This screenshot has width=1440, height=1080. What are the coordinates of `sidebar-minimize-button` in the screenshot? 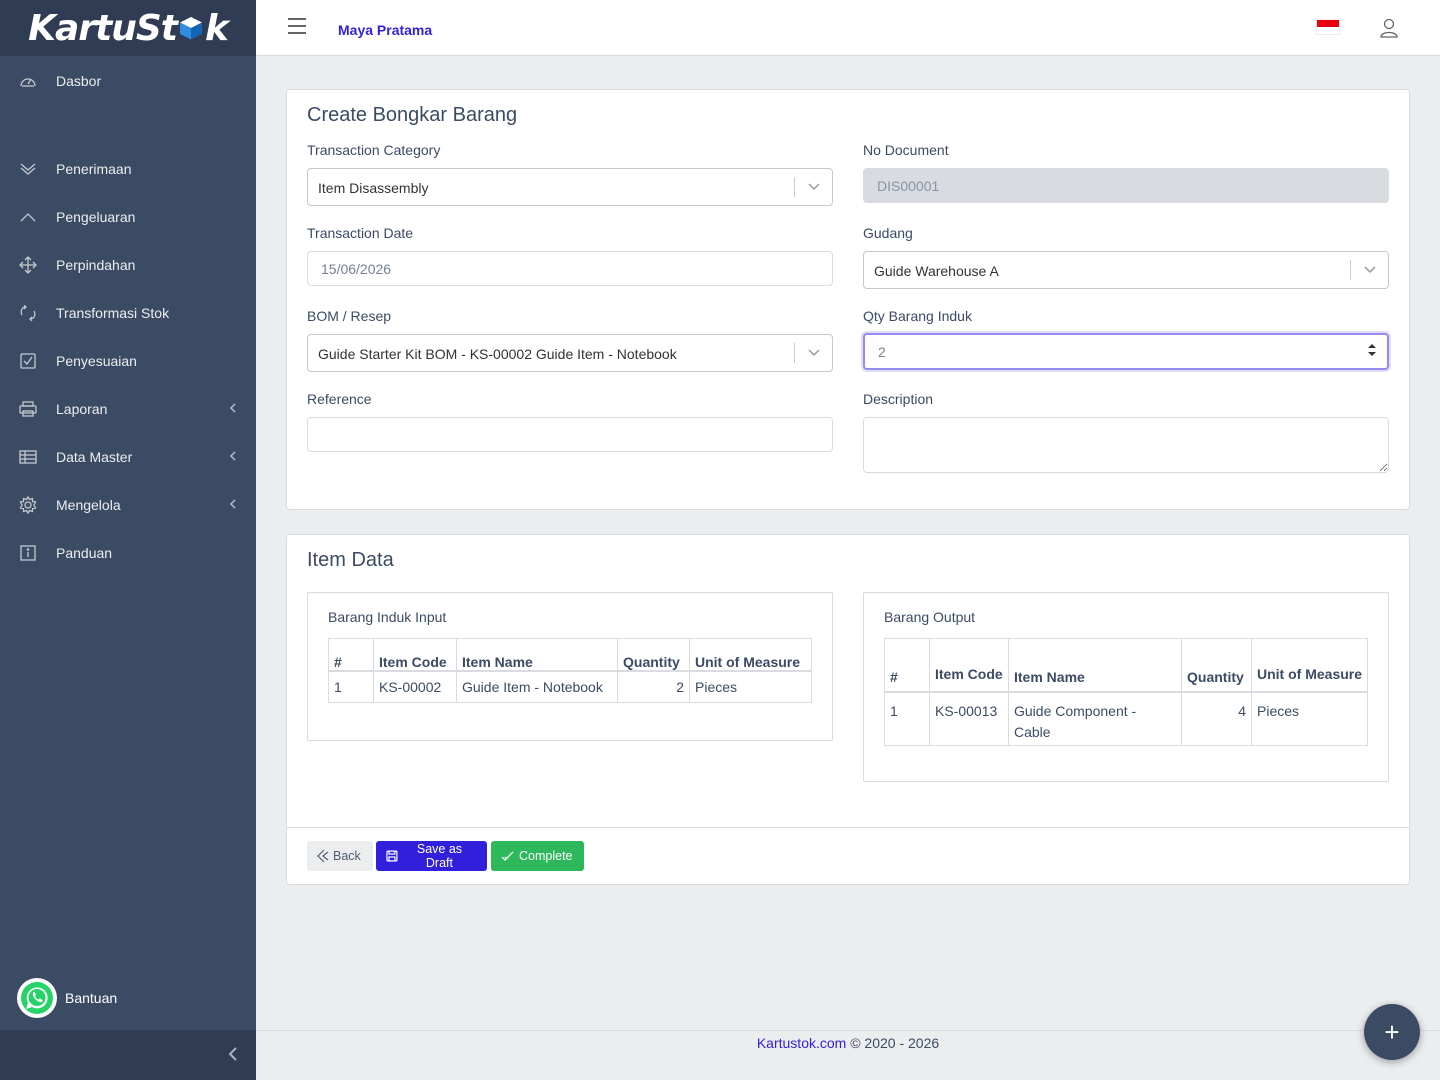 It's located at (128, 1055).